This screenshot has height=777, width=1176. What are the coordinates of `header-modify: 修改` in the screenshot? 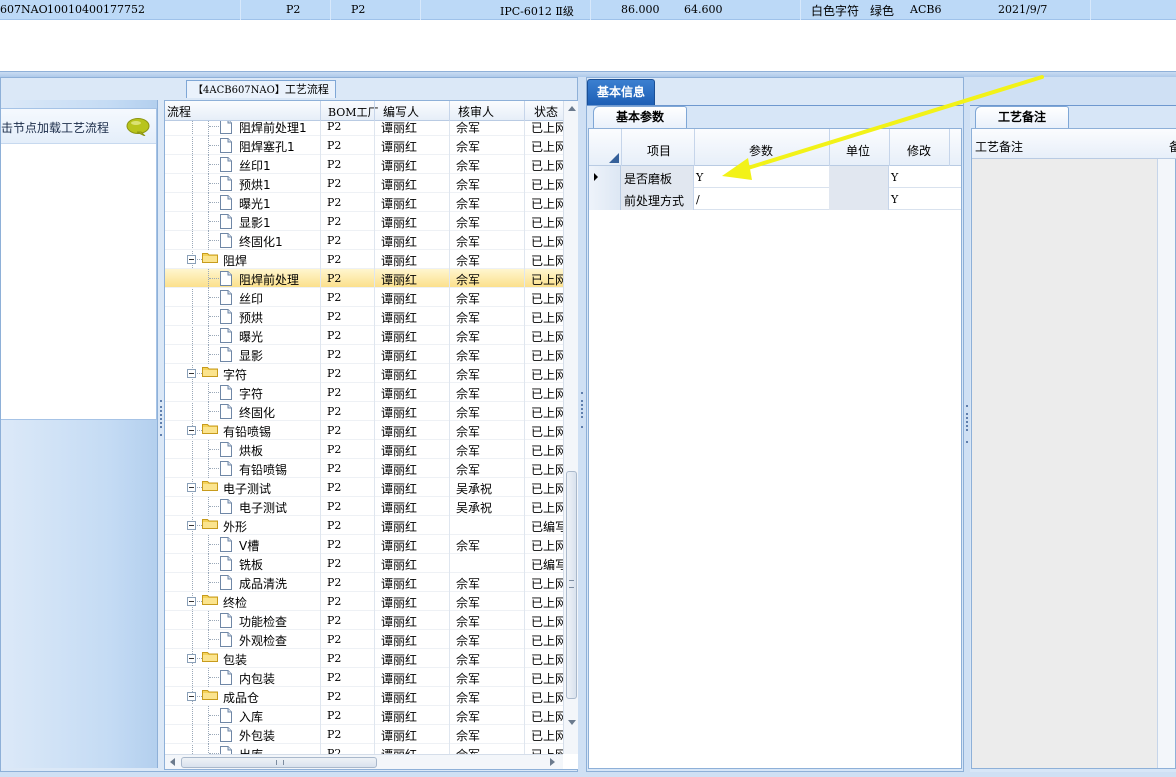 It's located at (919, 150).